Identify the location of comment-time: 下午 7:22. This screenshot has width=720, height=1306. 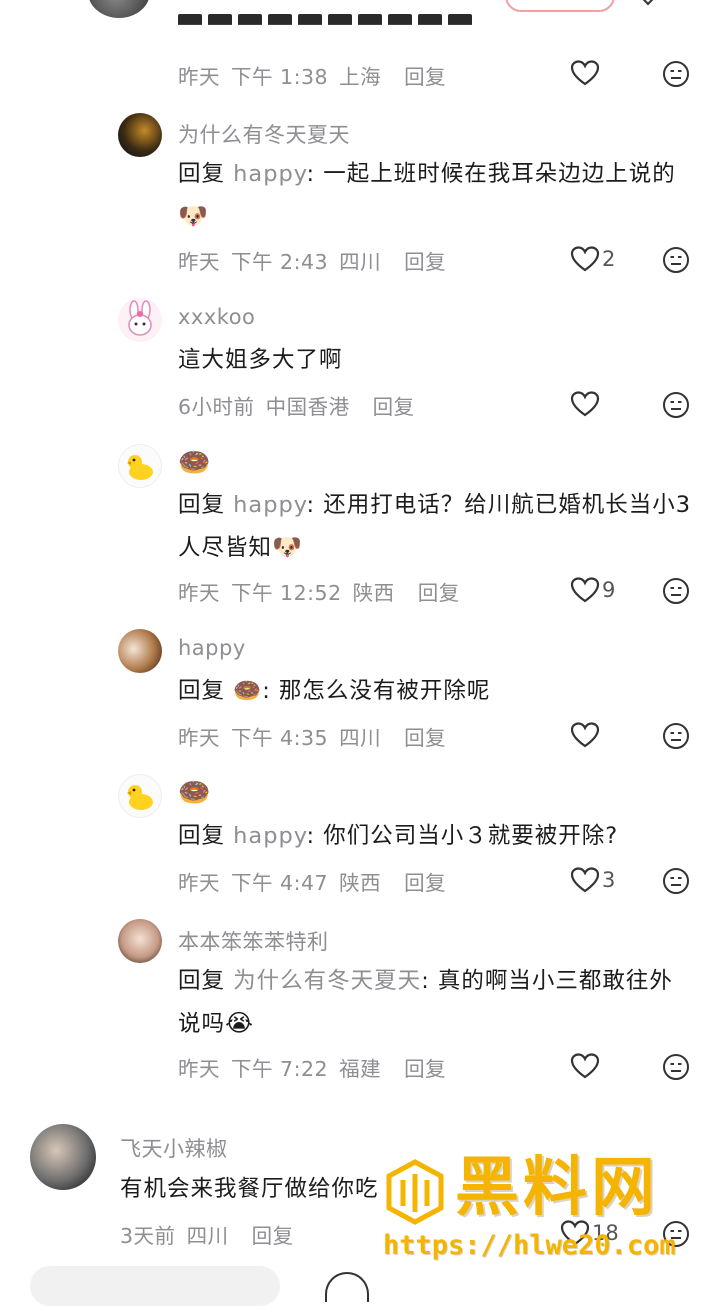
(280, 1069).